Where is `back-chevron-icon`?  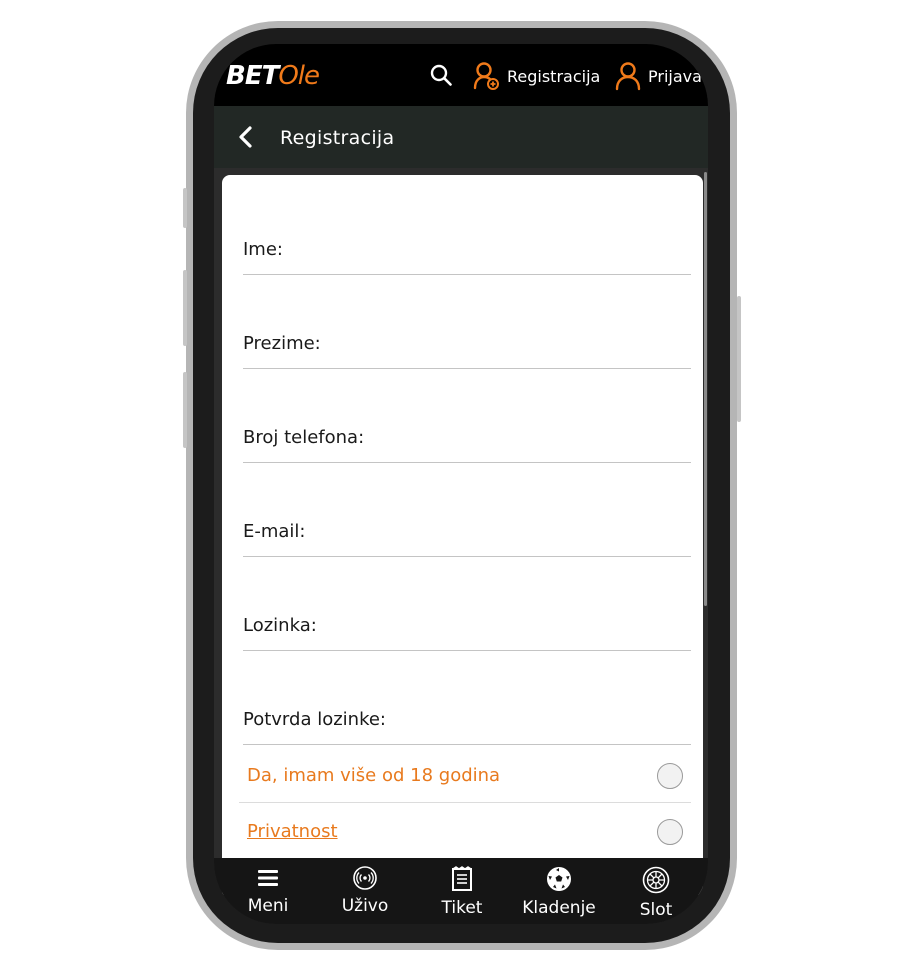 back-chevron-icon is located at coordinates (246, 139).